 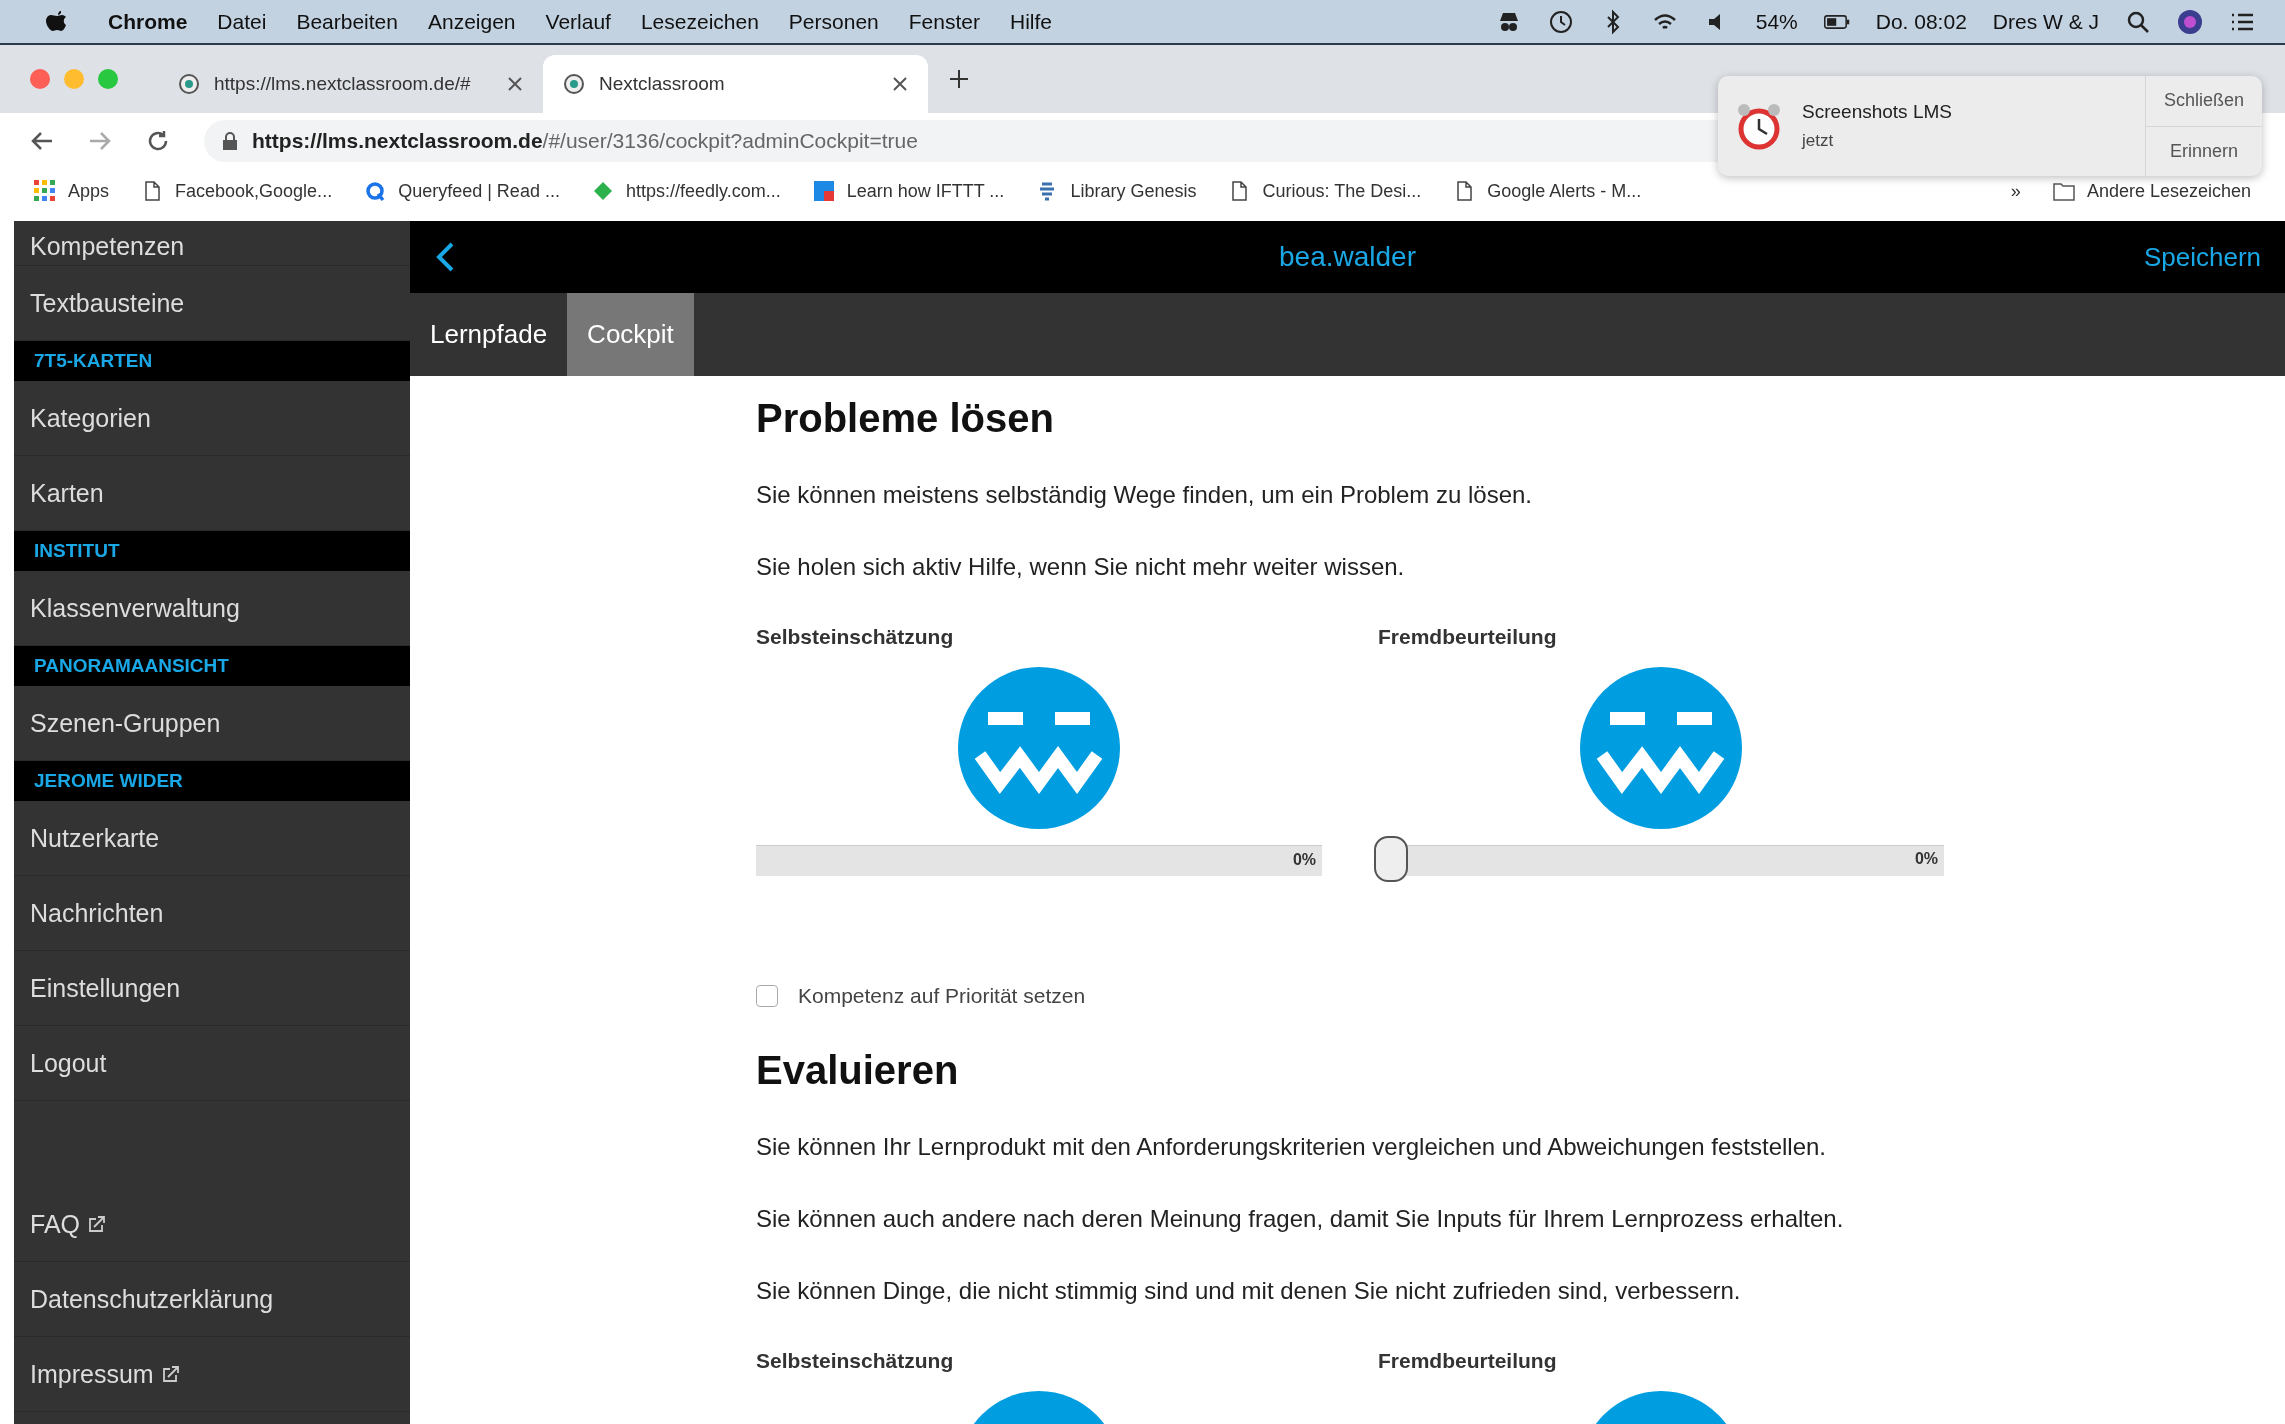 What do you see at coordinates (212, 666) in the screenshot?
I see `sidebar-section-header: PANORAMAANSICHT` at bounding box center [212, 666].